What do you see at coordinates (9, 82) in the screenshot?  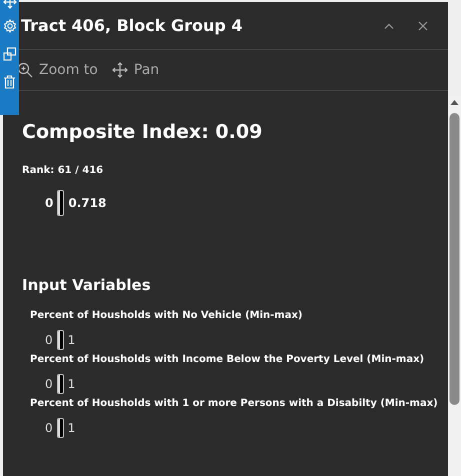 I see `trash-icon` at bounding box center [9, 82].